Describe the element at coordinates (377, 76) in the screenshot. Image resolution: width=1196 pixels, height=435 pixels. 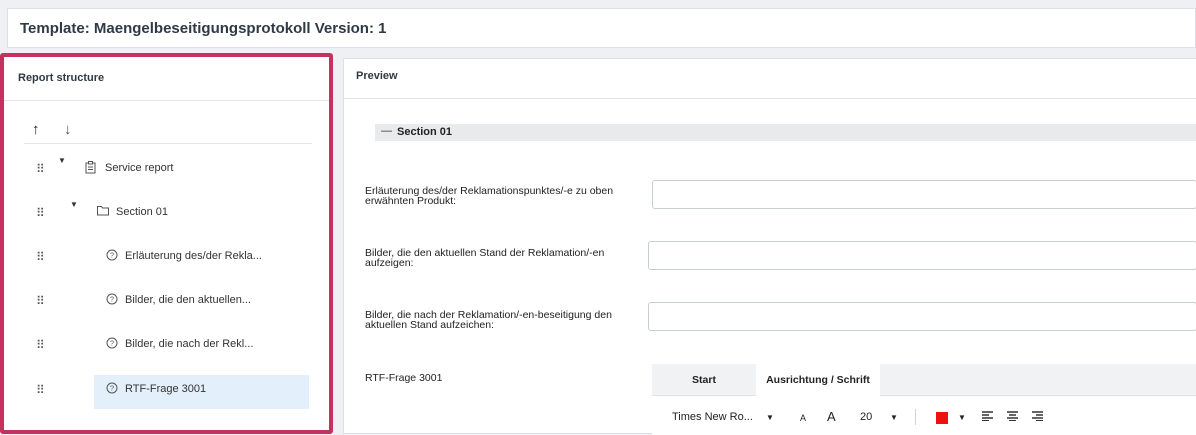
I see `preview-title: Preview` at that location.